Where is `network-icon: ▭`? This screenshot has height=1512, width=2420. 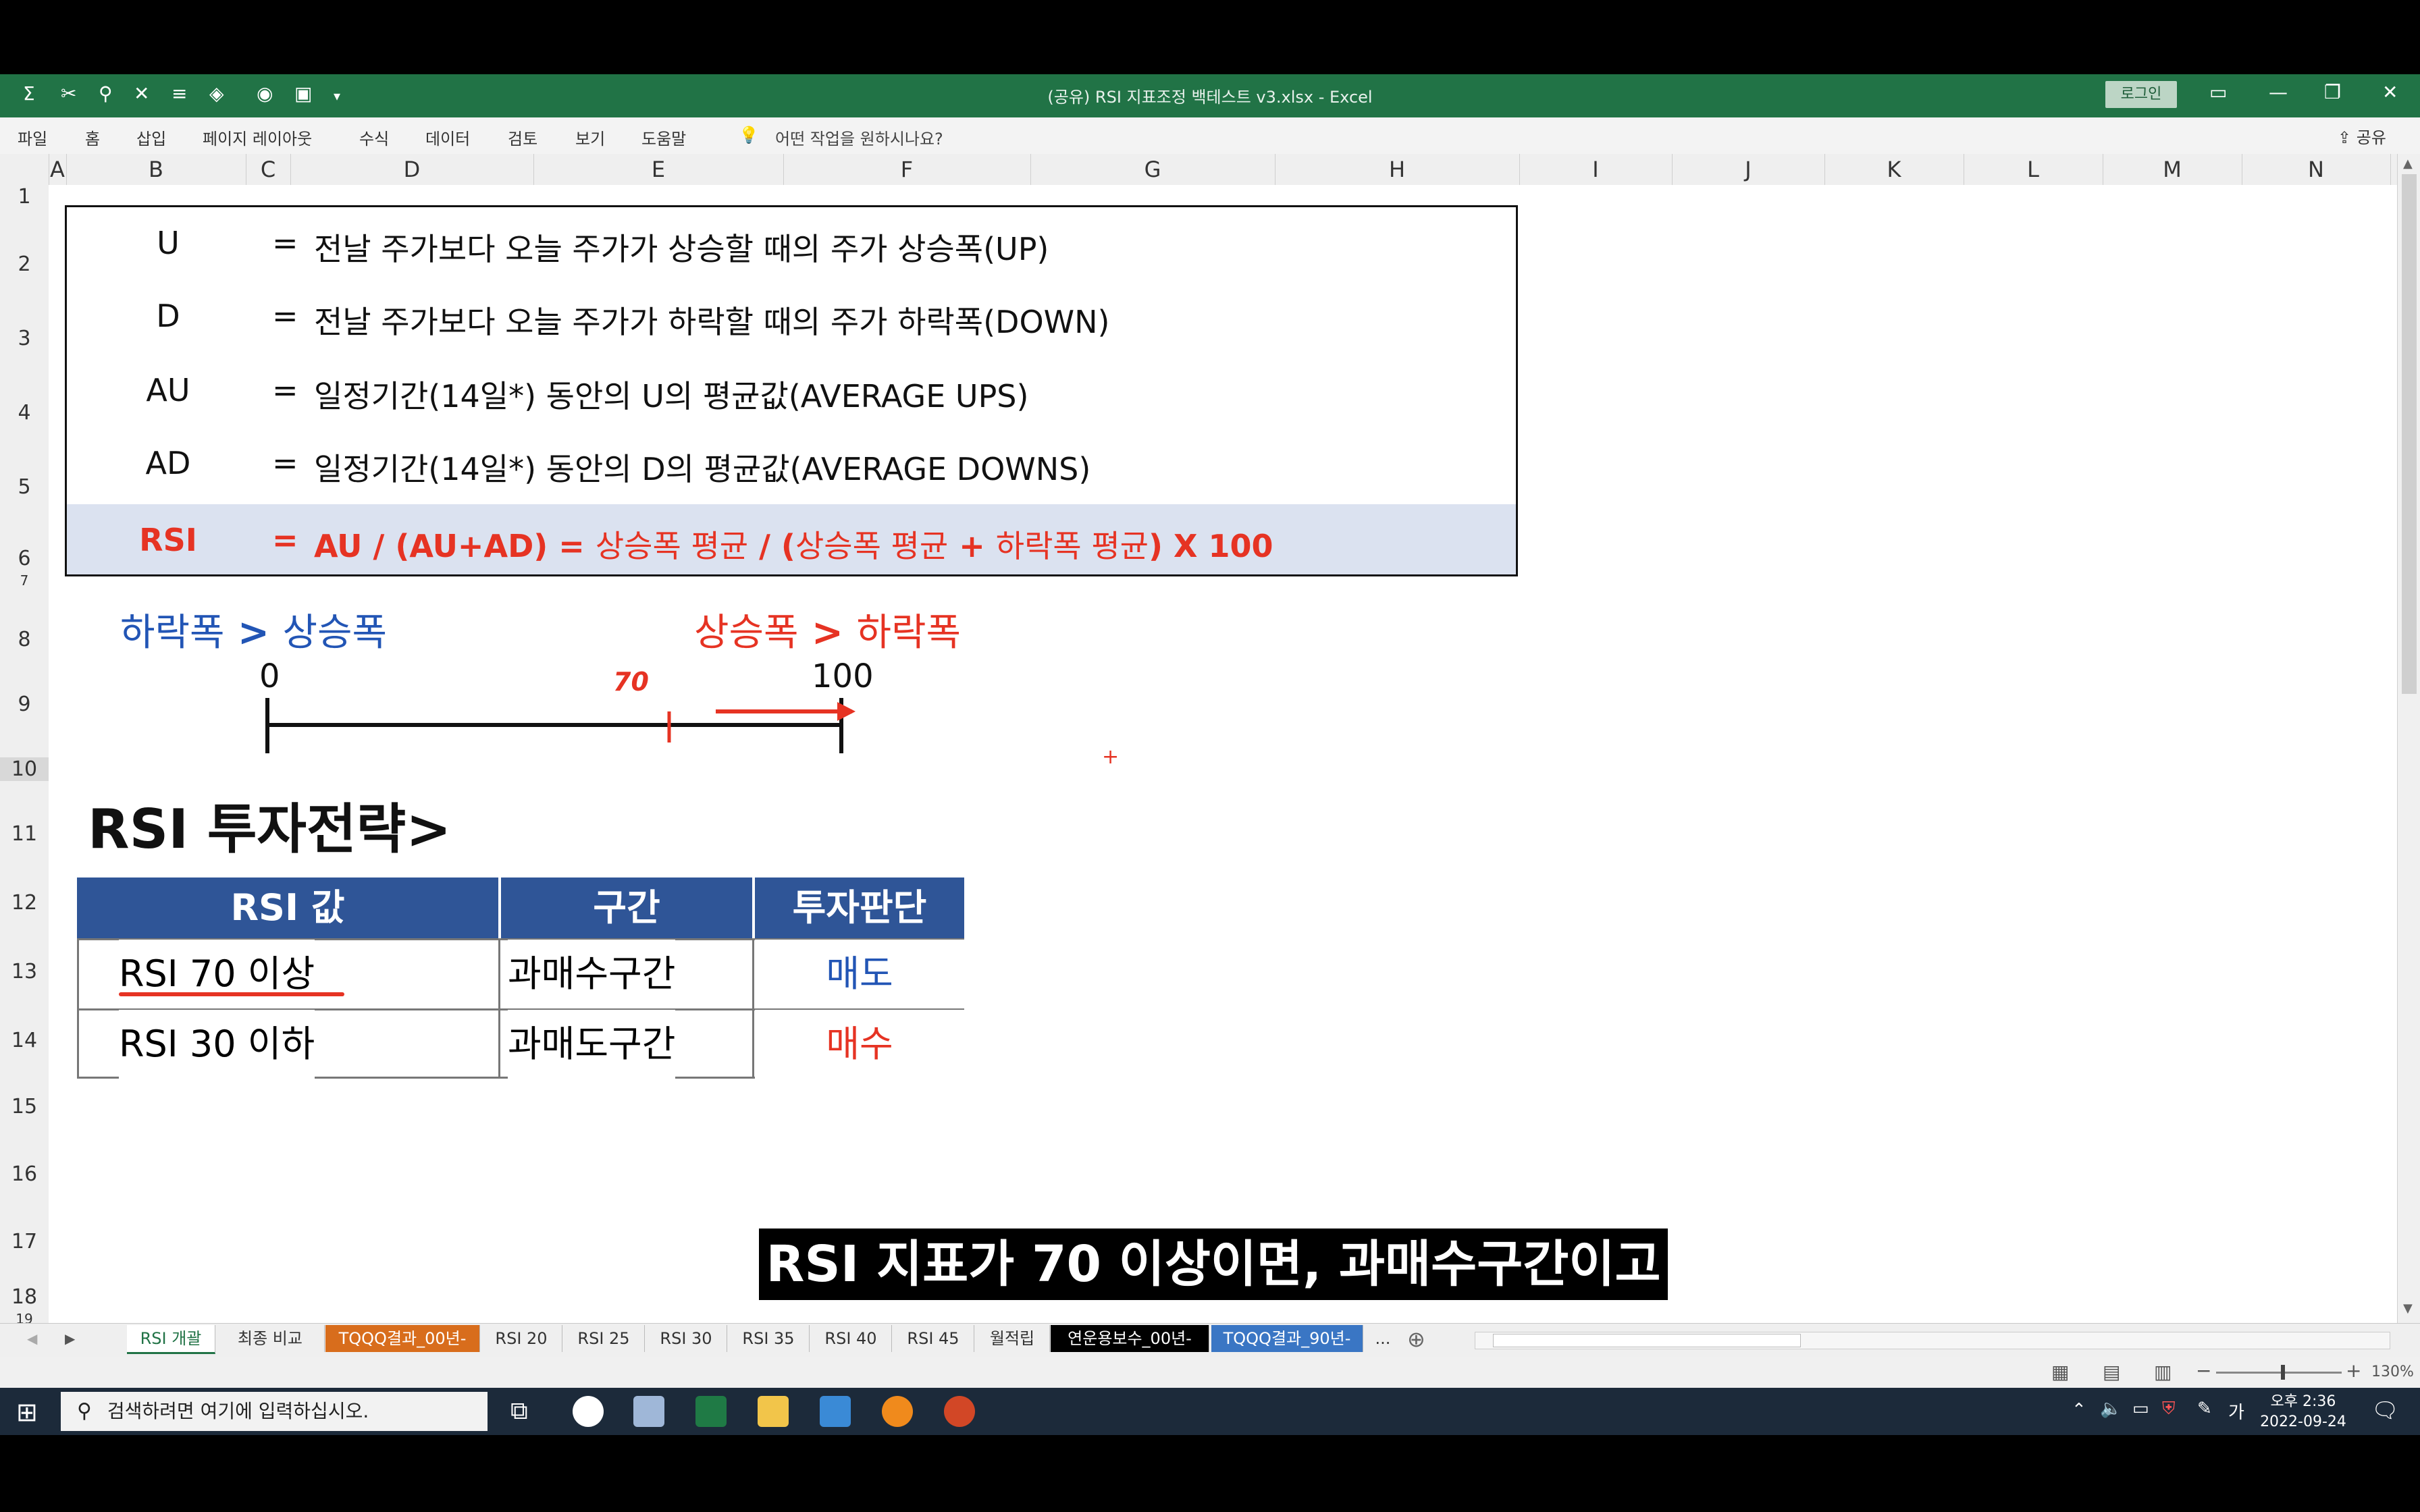 network-icon: ▭ is located at coordinates (2140, 1409).